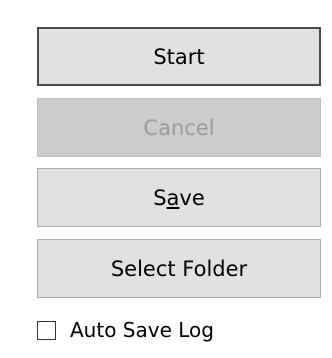 The width and height of the screenshot is (332, 358). Describe the element at coordinates (173, 197) in the screenshot. I see `save-label-mnemonic: a` at that location.